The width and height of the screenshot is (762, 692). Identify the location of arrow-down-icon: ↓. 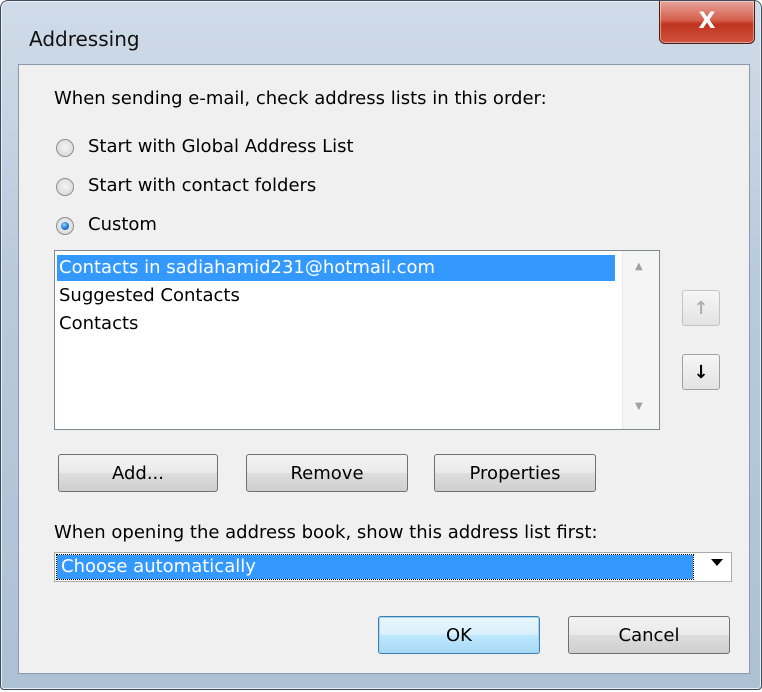
(701, 372).